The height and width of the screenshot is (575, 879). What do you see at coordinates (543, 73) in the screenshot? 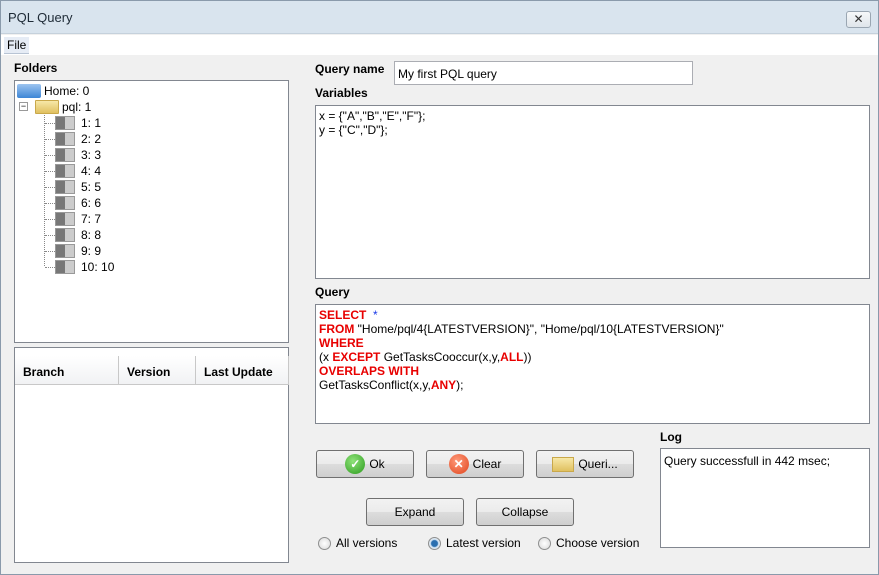
I see `query-name-input: My first PQL query` at bounding box center [543, 73].